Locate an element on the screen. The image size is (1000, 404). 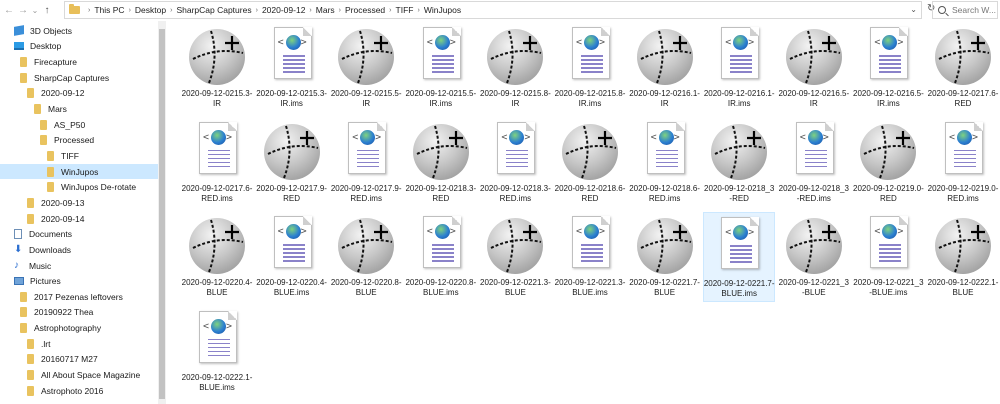
file-item: < > 2020-09-12-0215.5-IR.ims is located at coordinates (441, 68).